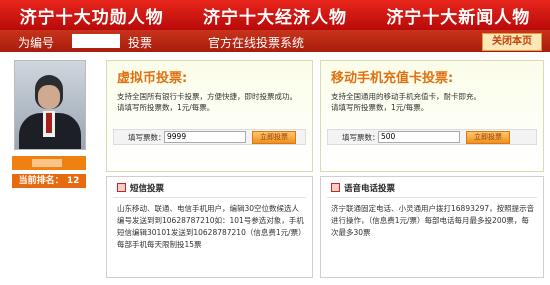 This screenshot has height=285, width=550. I want to click on virtual-vote-line1: 支持全国所有银行卡投票，方便快捷，即时投票成功。, so click(207, 96).